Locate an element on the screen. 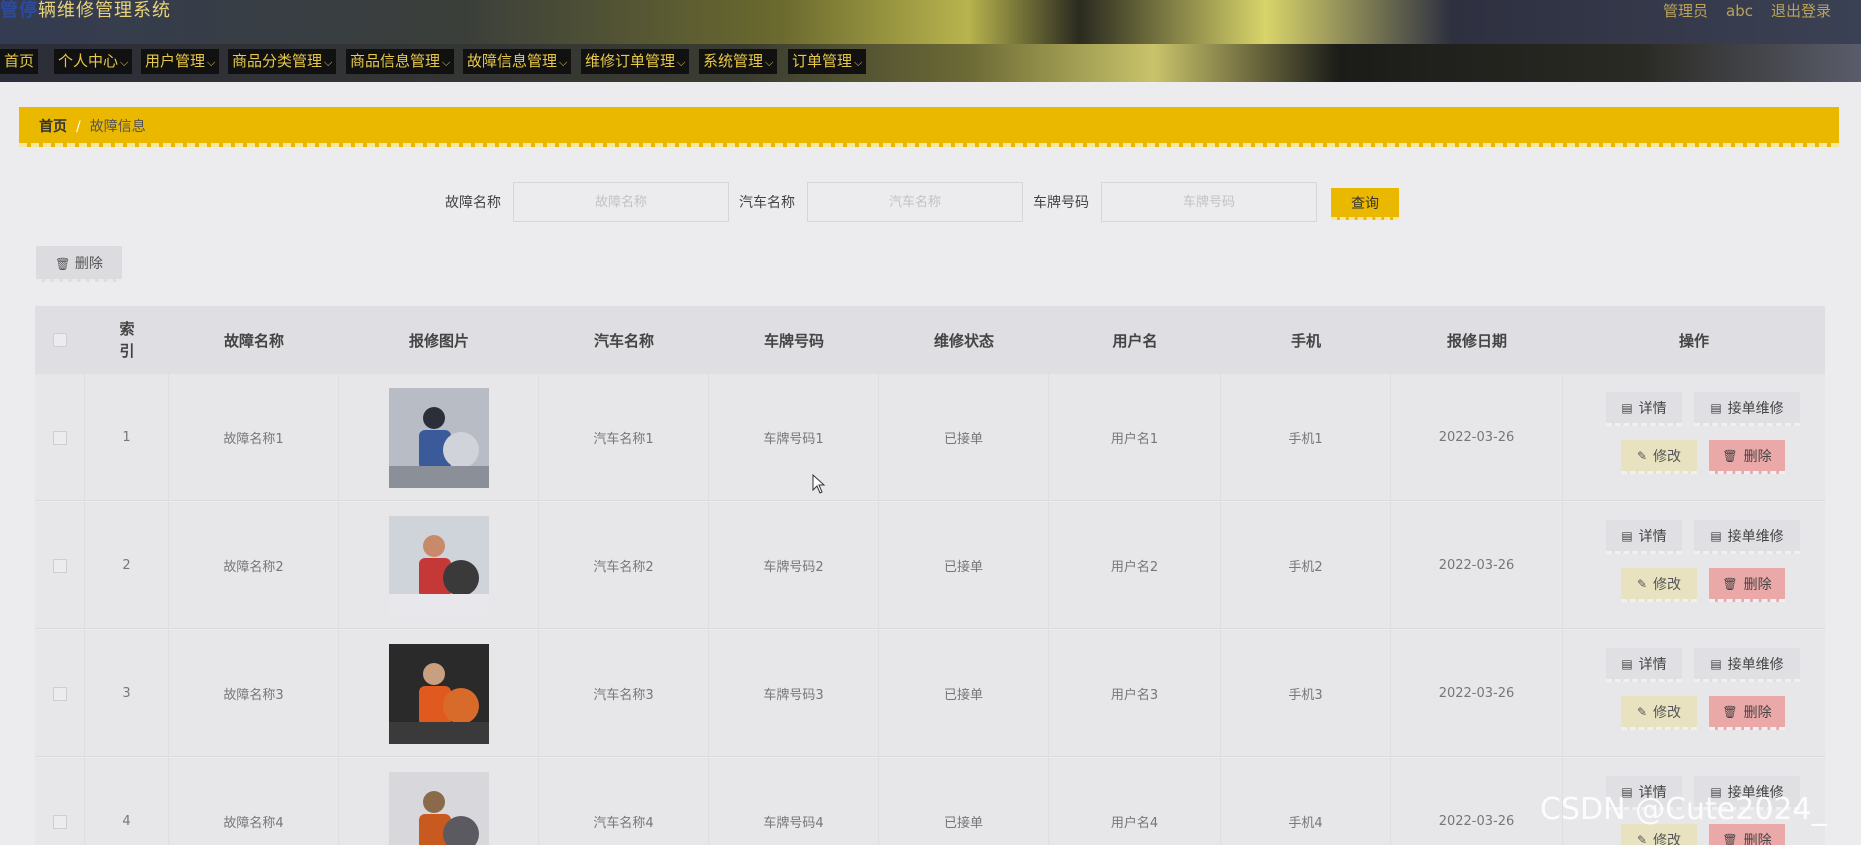 The height and width of the screenshot is (845, 1861). cell-plate: 车牌号码3 is located at coordinates (794, 693).